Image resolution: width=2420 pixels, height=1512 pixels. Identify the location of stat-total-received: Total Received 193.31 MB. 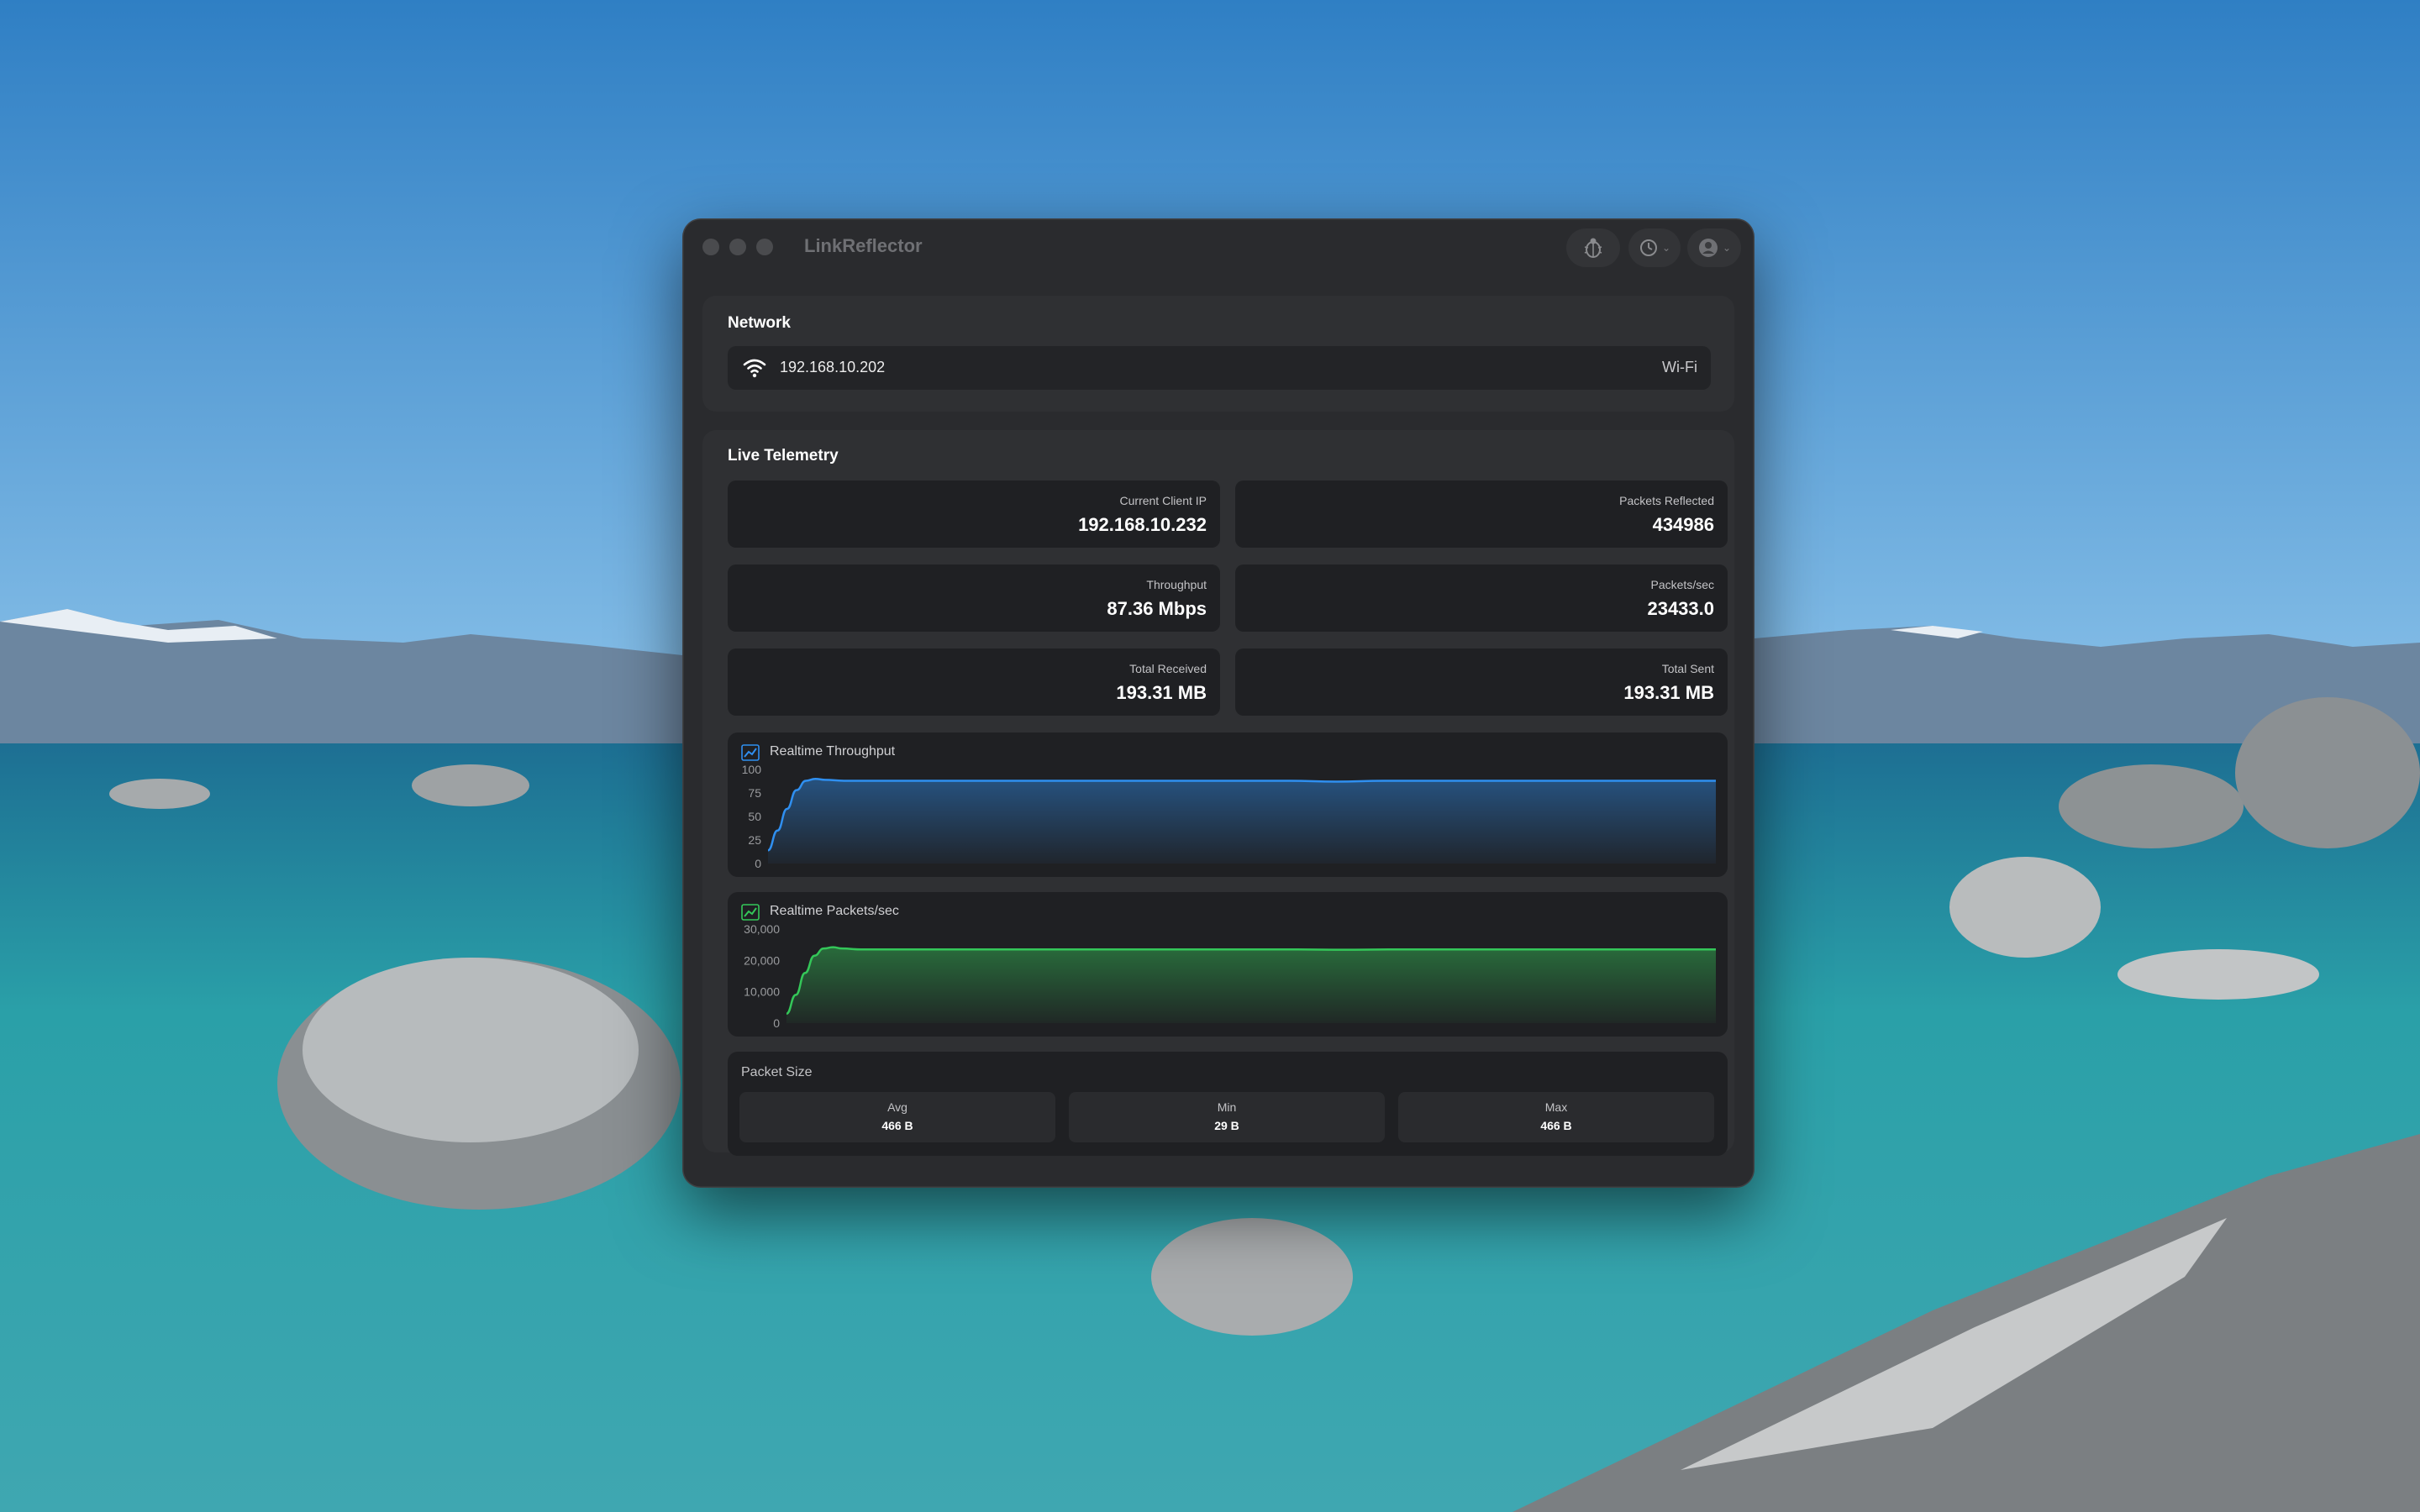
(974, 682).